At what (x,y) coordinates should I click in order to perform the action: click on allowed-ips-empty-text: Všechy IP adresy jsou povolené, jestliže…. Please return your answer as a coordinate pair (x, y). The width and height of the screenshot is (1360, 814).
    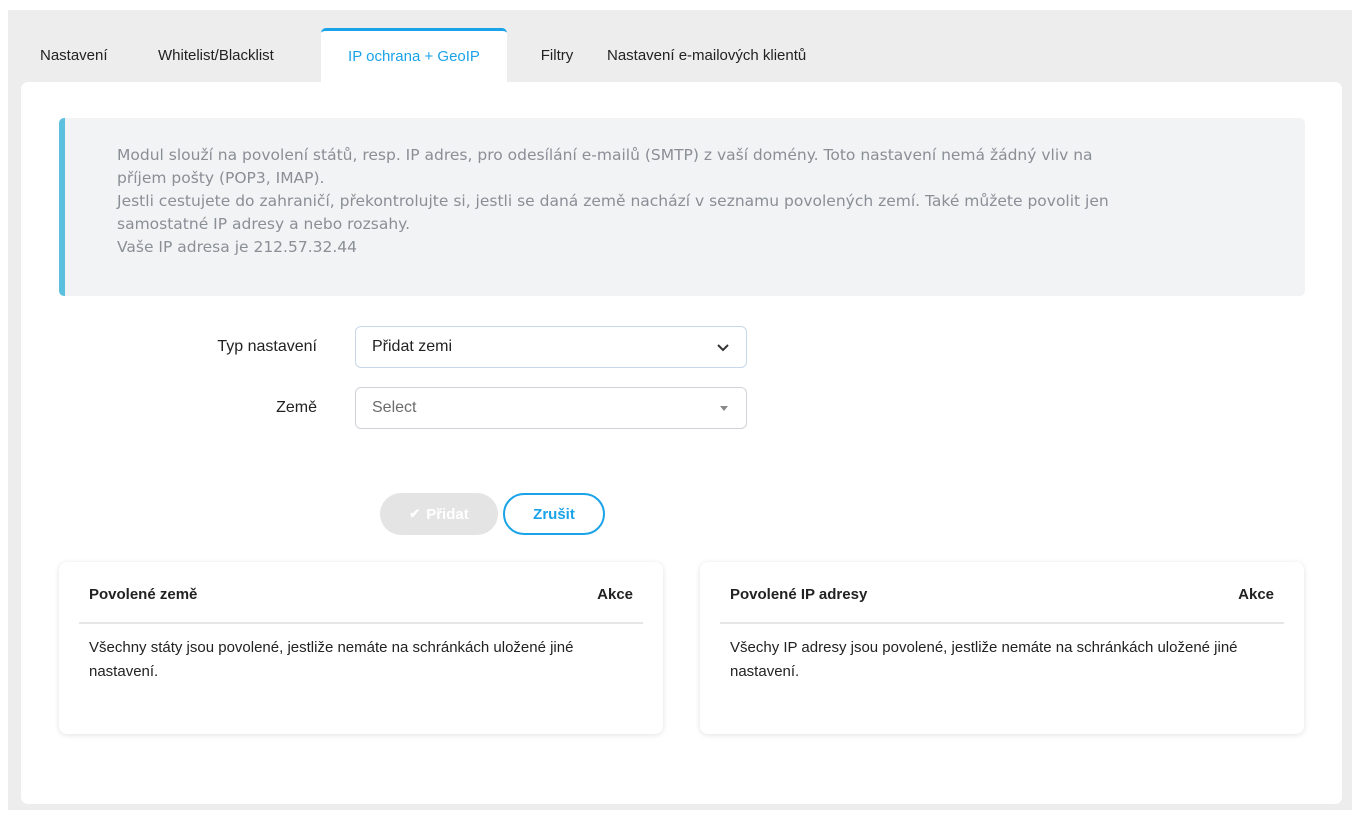
    Looking at the image, I should click on (984, 659).